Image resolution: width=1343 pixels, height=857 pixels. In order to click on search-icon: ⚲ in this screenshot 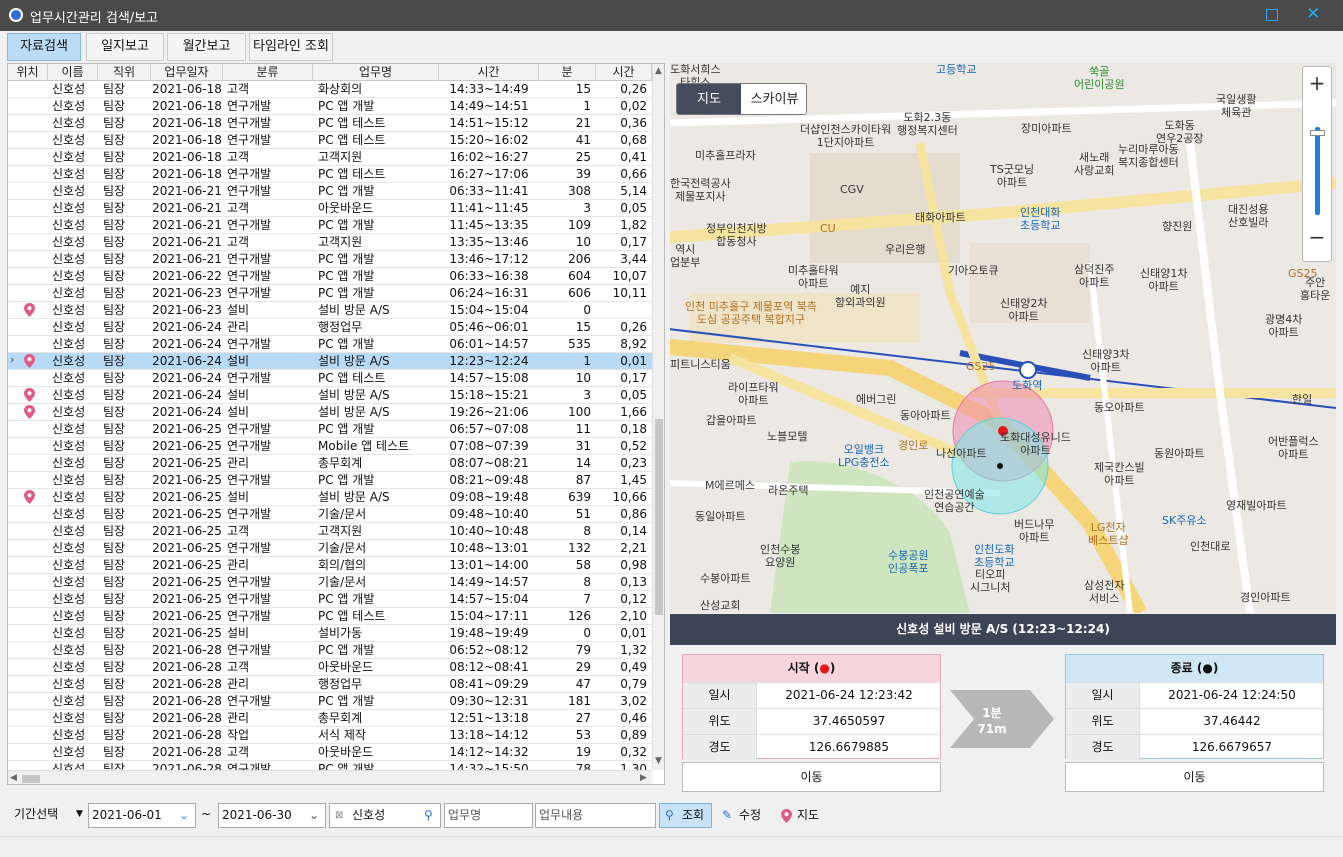, I will do `click(428, 815)`.